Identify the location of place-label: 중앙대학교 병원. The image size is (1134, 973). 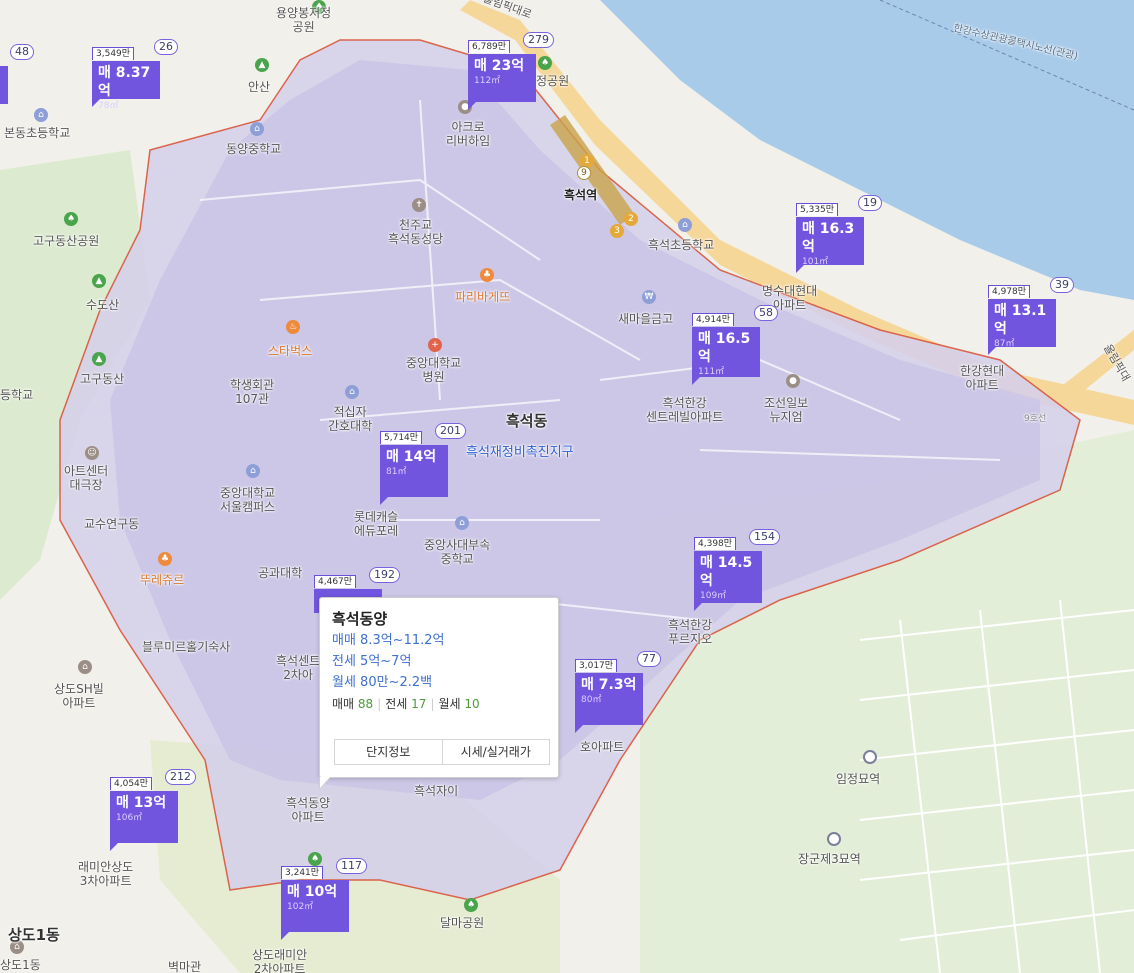
(434, 370).